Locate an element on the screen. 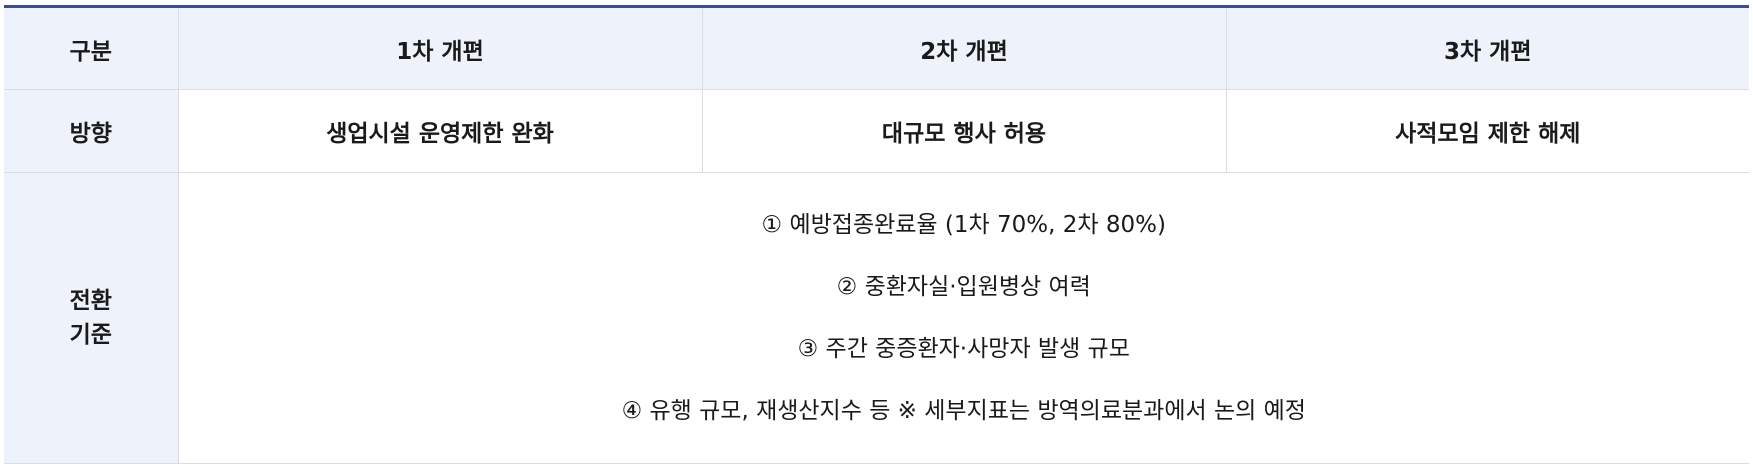 This screenshot has height=474, width=1753. header-phase-2: 2차 개편 is located at coordinates (964, 49).